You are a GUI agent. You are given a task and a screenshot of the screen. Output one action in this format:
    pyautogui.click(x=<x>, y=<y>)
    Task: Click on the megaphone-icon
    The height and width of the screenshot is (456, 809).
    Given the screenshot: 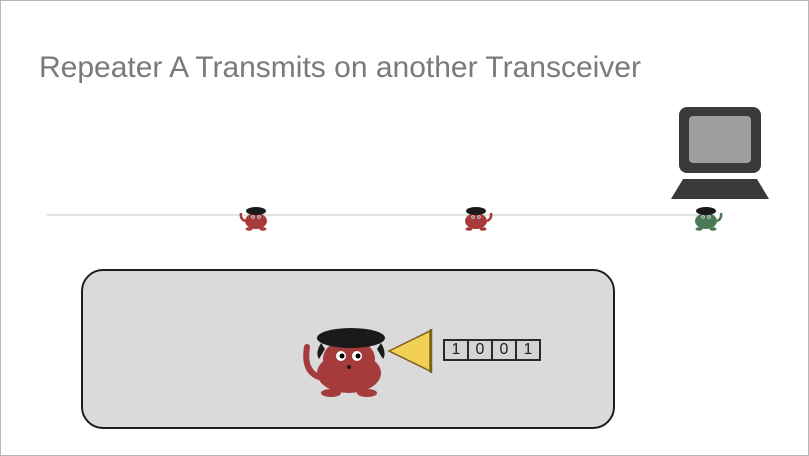 What is the action you would take?
    pyautogui.click(x=410, y=351)
    